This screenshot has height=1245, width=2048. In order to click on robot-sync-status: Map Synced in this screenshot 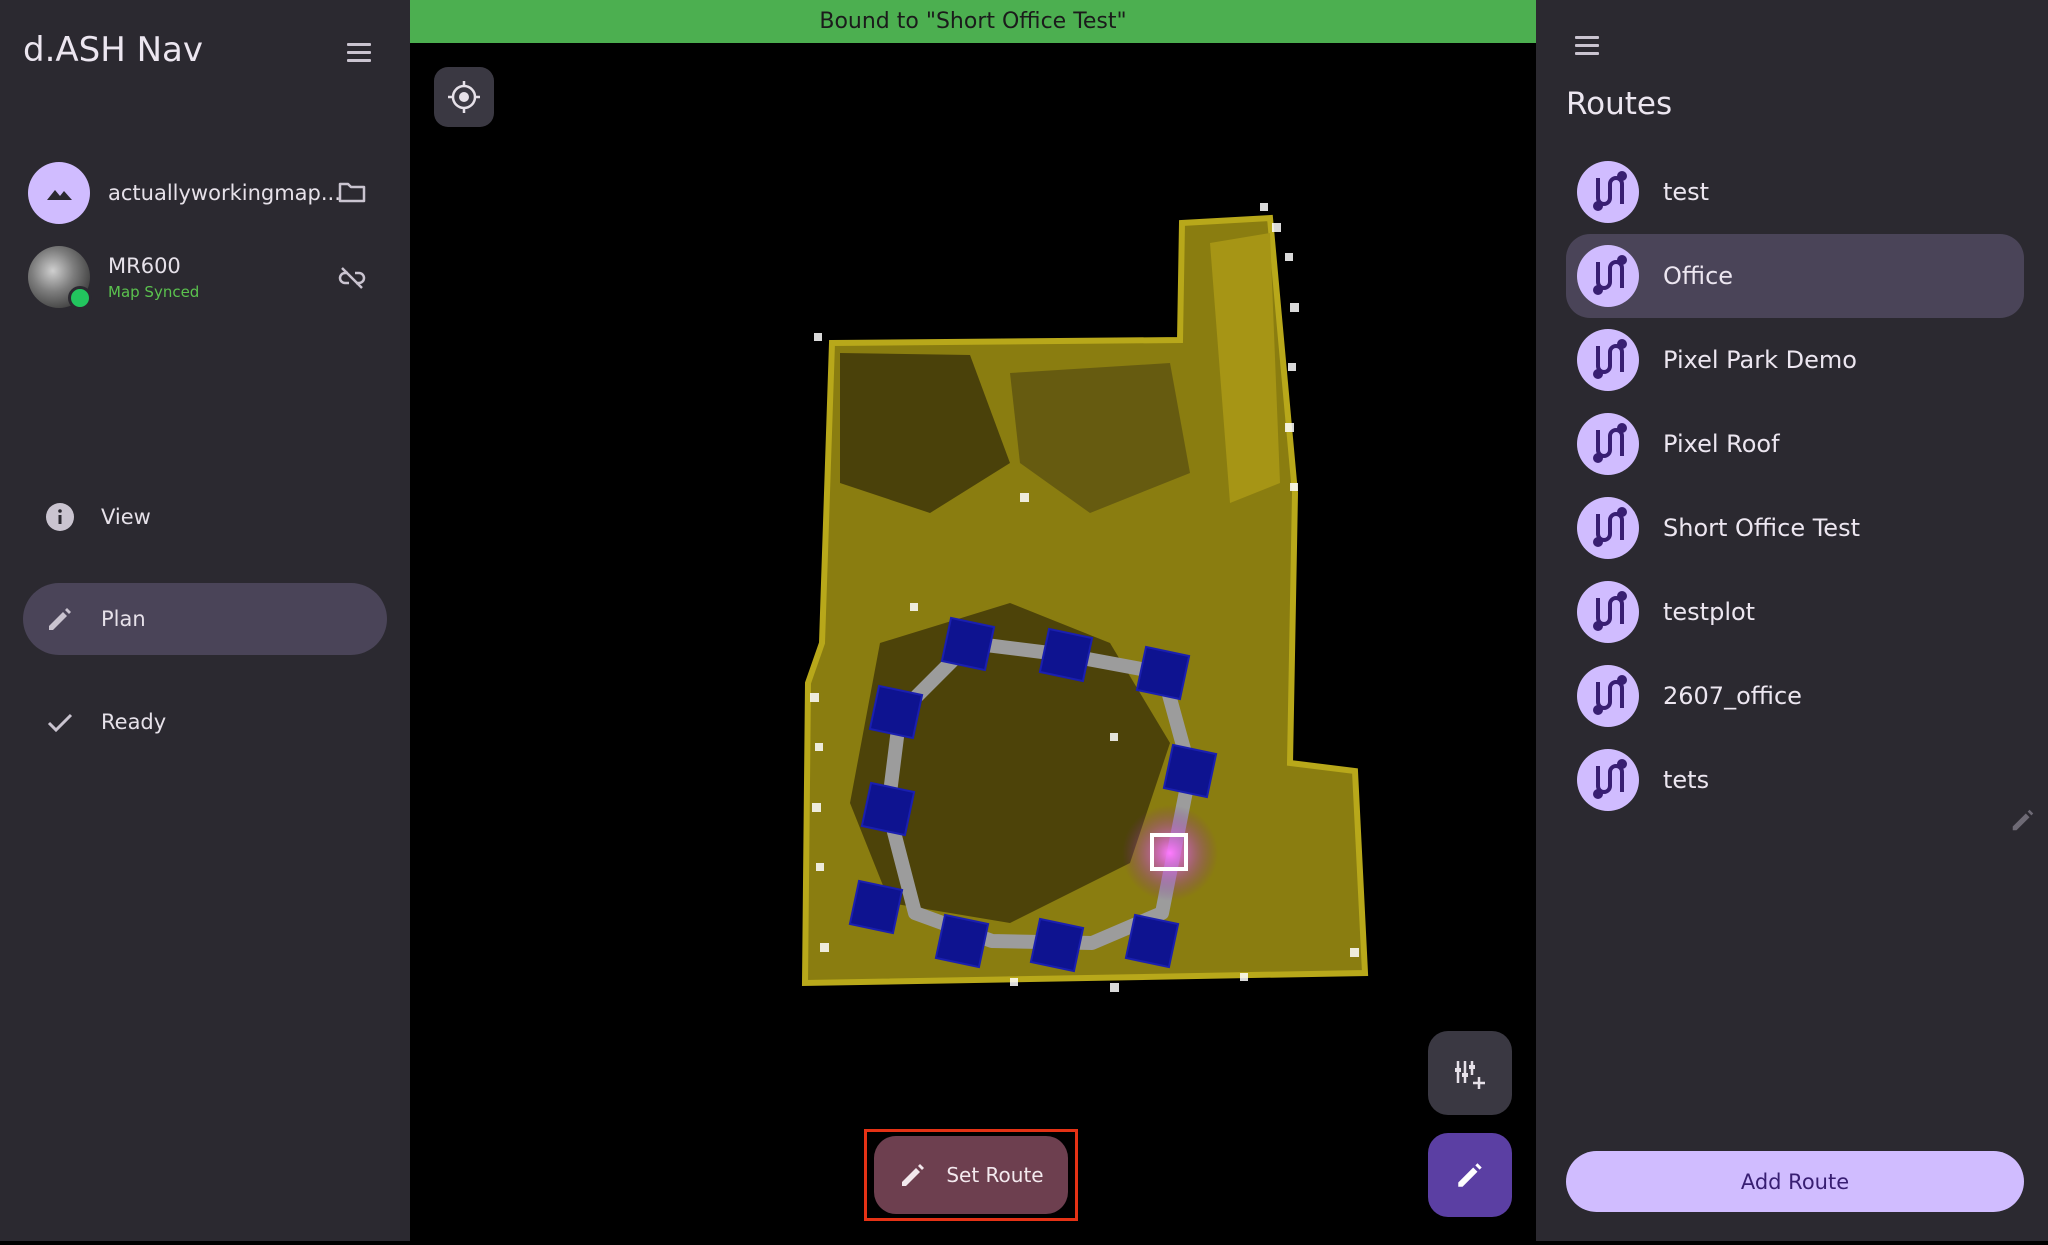, I will do `click(154, 291)`.